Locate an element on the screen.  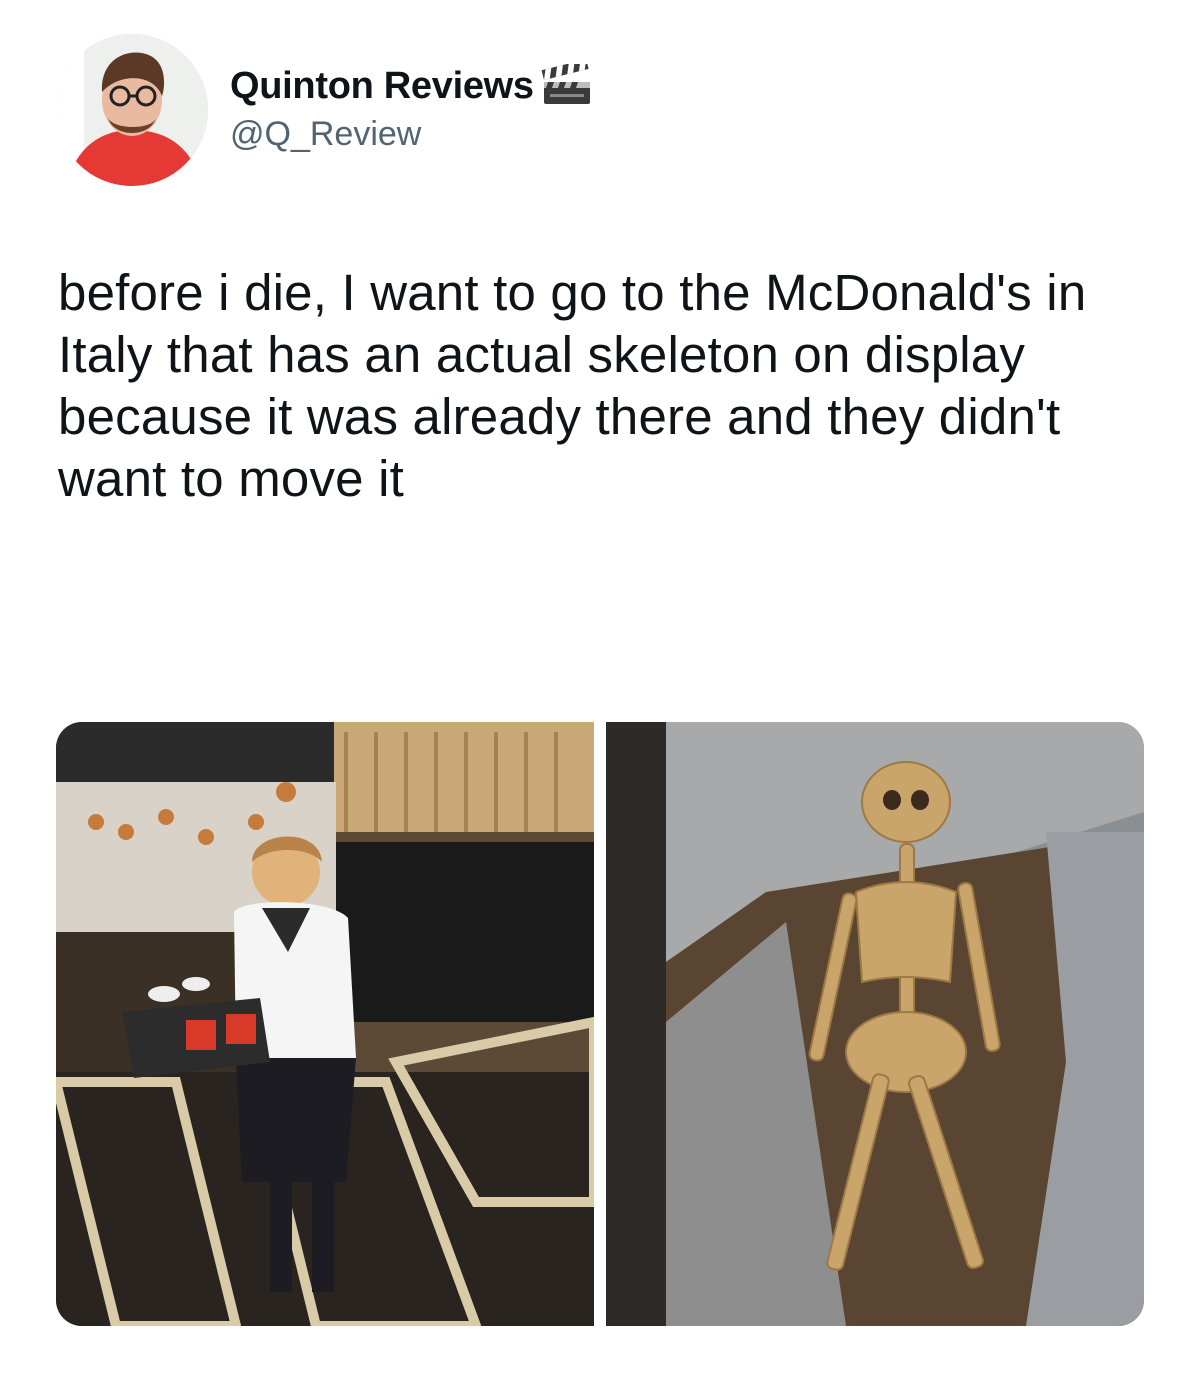
avatar is located at coordinates (132, 110).